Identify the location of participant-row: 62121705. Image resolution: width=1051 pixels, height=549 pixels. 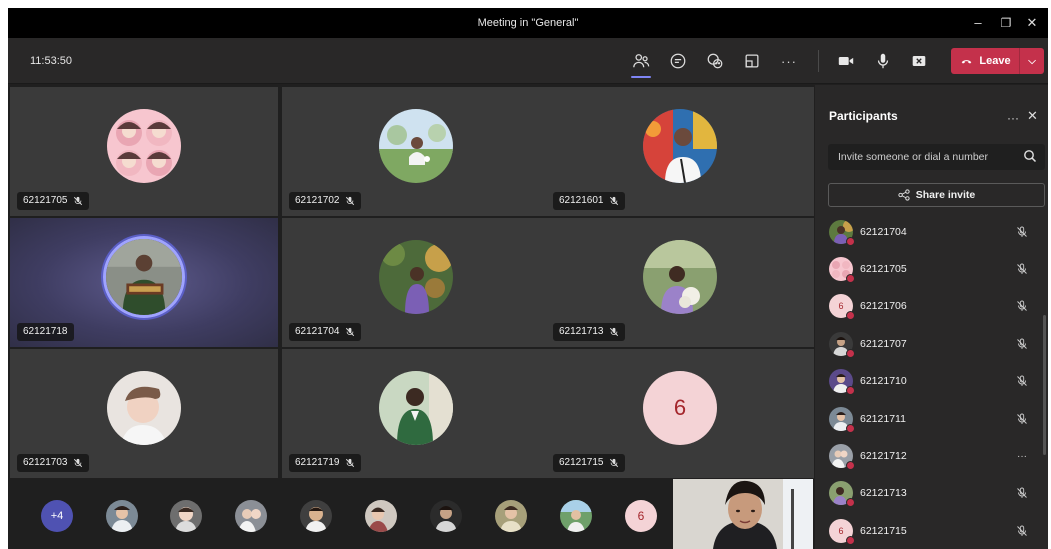
(931, 268).